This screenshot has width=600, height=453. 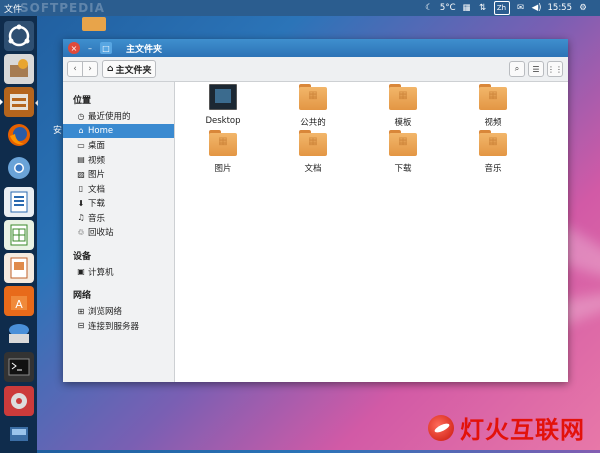 I want to click on mail-icon: ✉, so click(x=521, y=8).